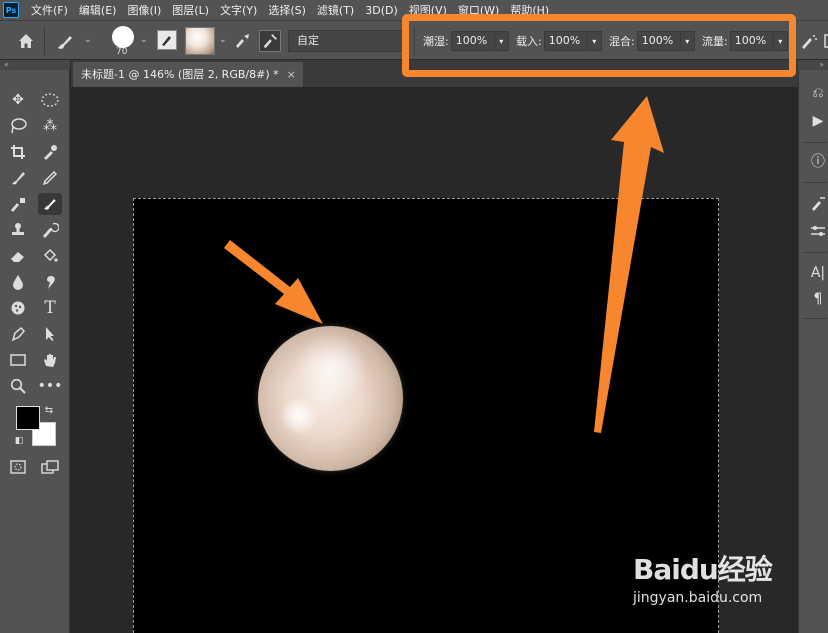 The width and height of the screenshot is (828, 633). Describe the element at coordinates (144, 10) in the screenshot. I see `menu-image: 图像(I)` at that location.